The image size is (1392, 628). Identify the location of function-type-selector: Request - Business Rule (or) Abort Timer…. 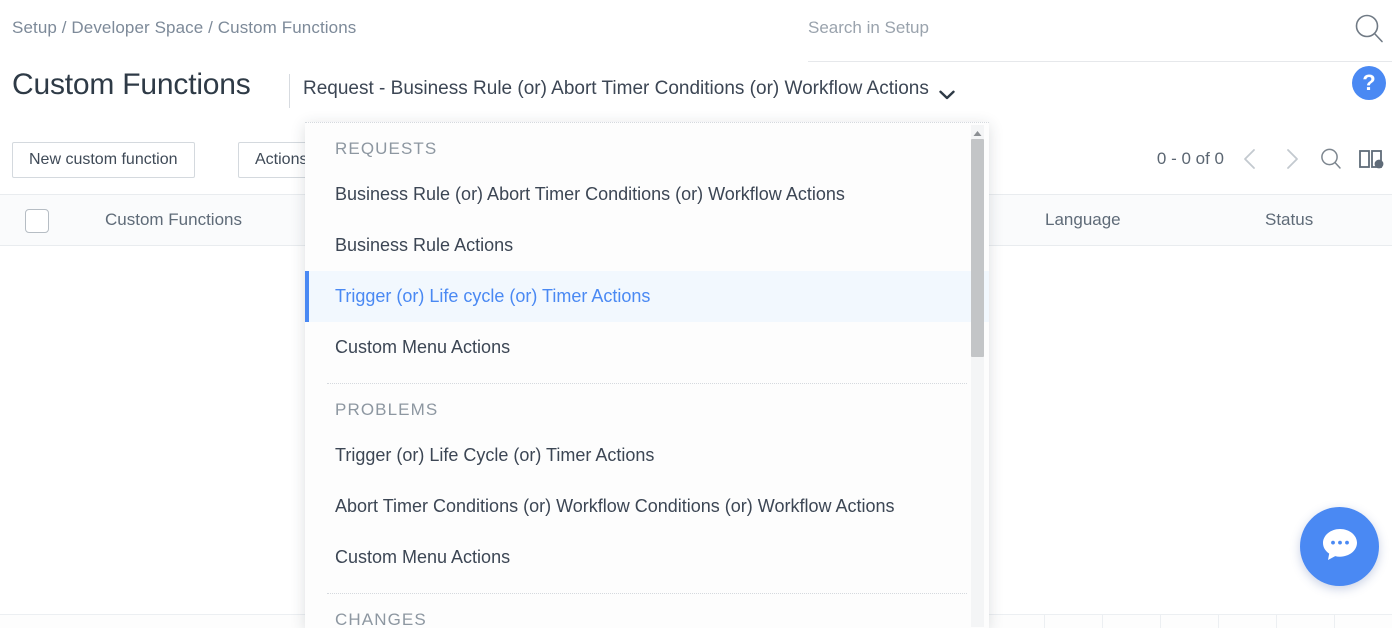
(629, 89).